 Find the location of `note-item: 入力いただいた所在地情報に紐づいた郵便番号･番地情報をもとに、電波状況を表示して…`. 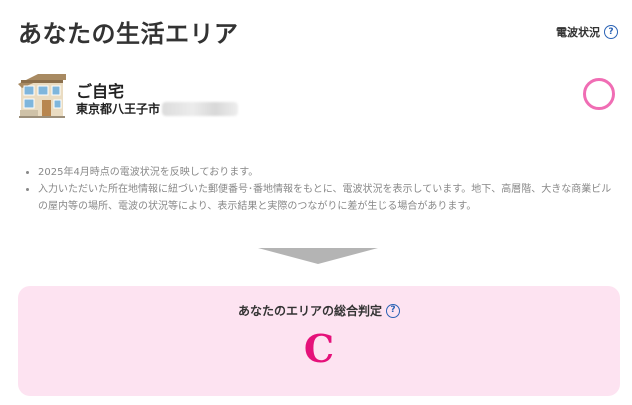

note-item: 入力いただいた所在地情報に紐づいた郵便番号･番地情報をもとに、電波状況を表示して… is located at coordinates (329, 198).